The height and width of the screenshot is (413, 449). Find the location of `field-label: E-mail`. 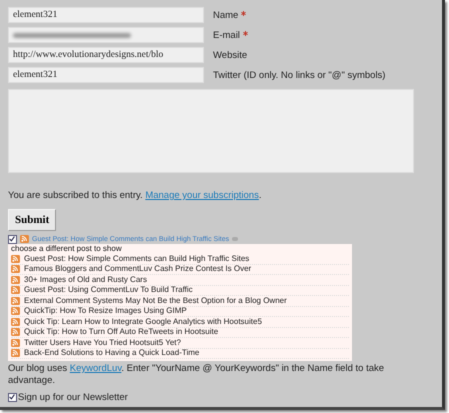

field-label: E-mail is located at coordinates (226, 35).